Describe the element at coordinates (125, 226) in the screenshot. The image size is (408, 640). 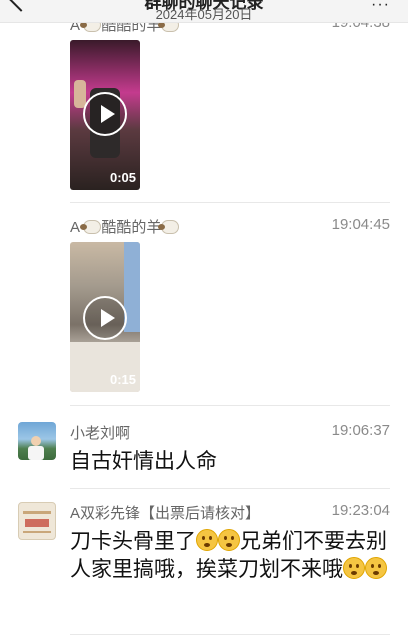
I see `sender-name: A 酷酷的羊` at that location.